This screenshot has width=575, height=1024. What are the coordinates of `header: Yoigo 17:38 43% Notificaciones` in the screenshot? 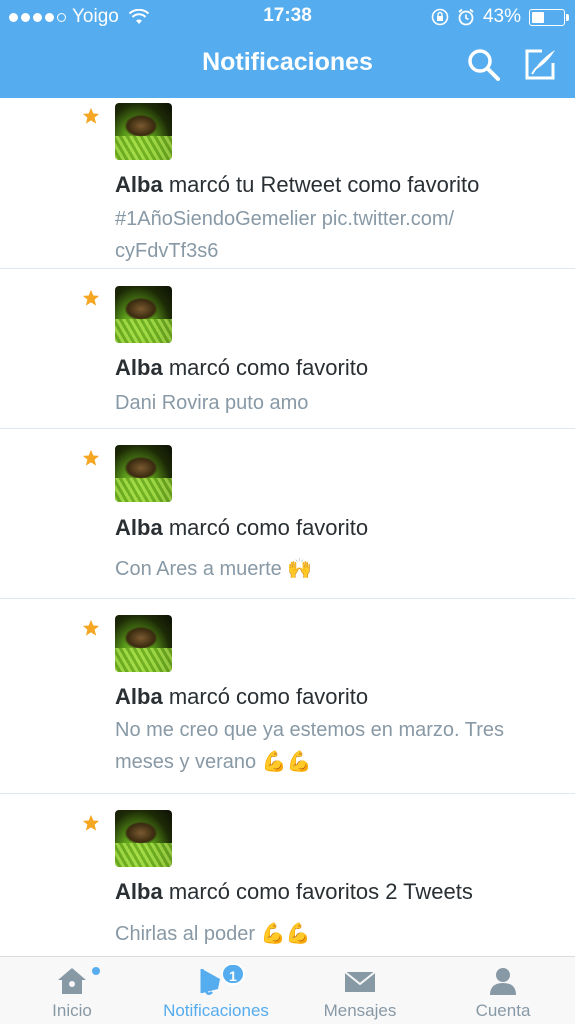 It's located at (287, 49).